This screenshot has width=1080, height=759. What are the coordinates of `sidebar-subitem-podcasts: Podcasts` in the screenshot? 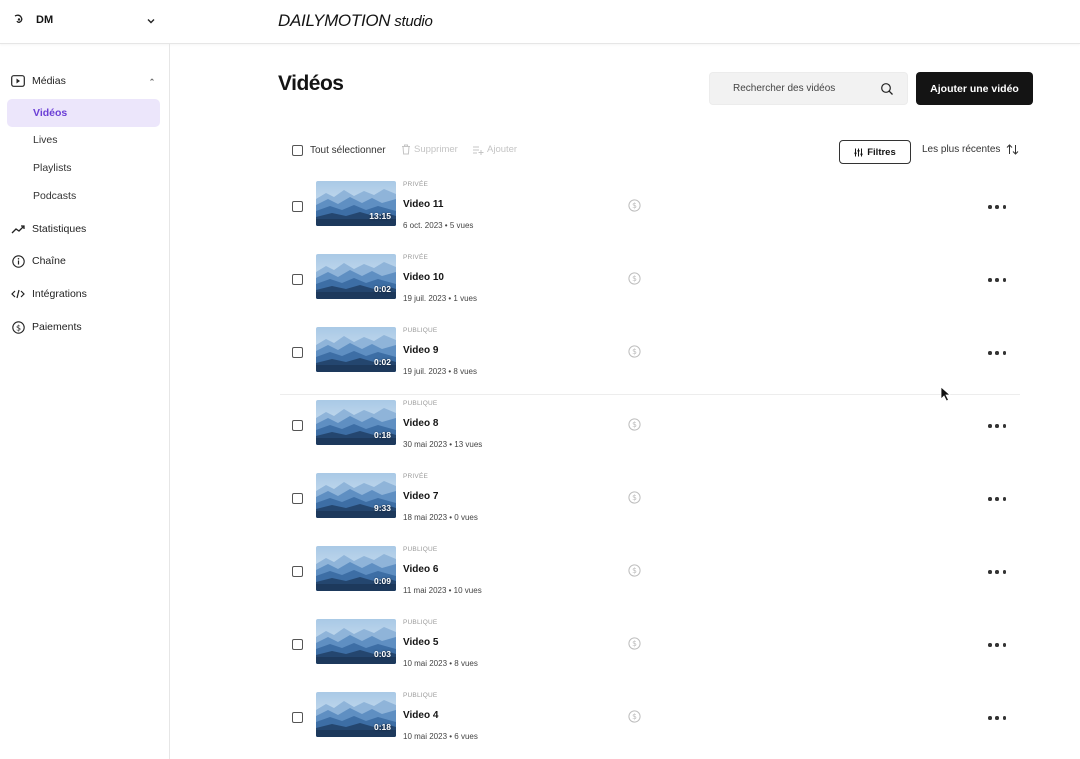 It's located at (83, 196).